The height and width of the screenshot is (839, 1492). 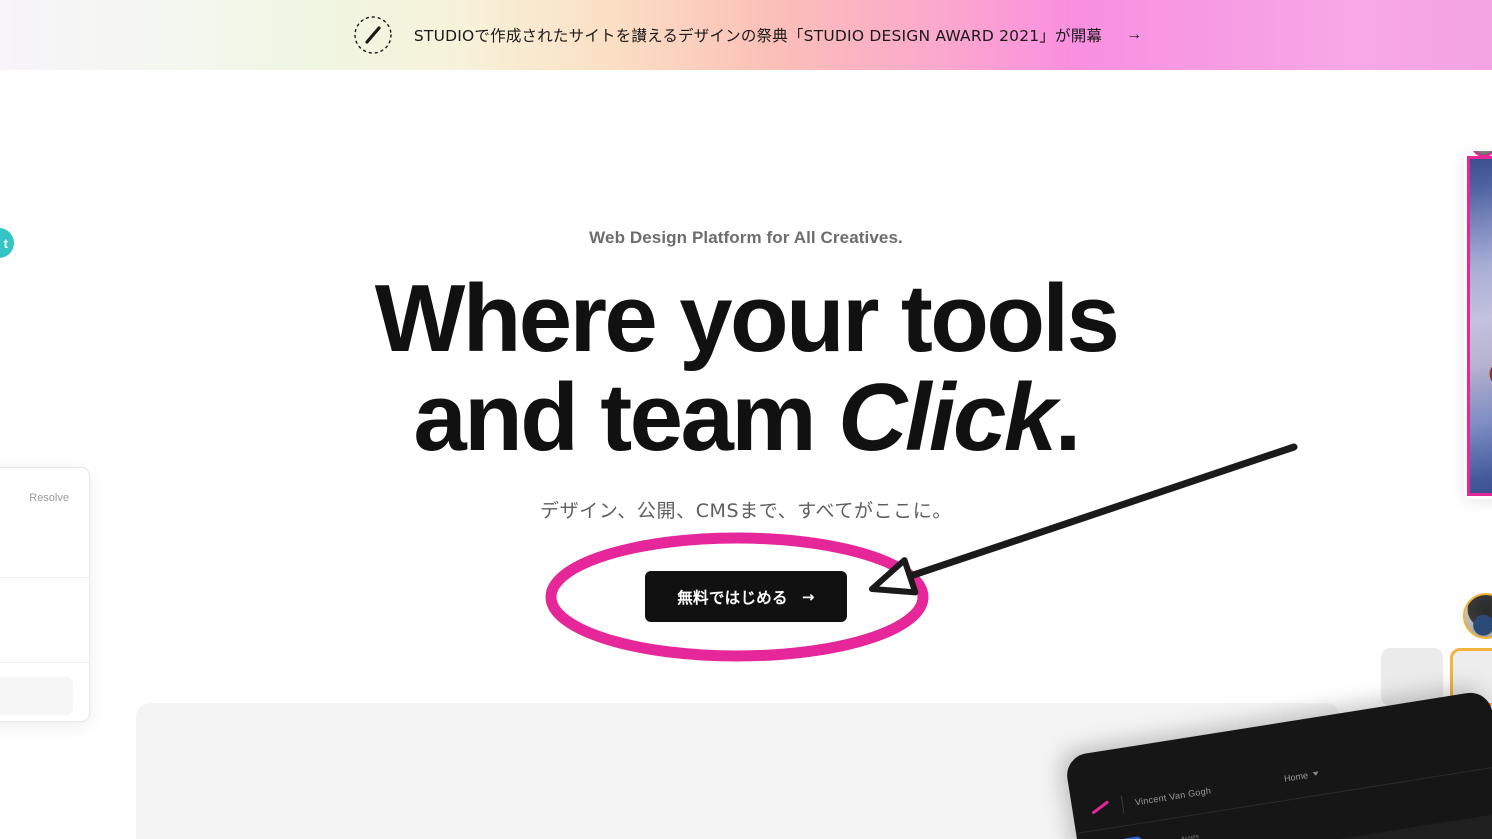 I want to click on comment-card-text: get the, so click(x=34, y=542).